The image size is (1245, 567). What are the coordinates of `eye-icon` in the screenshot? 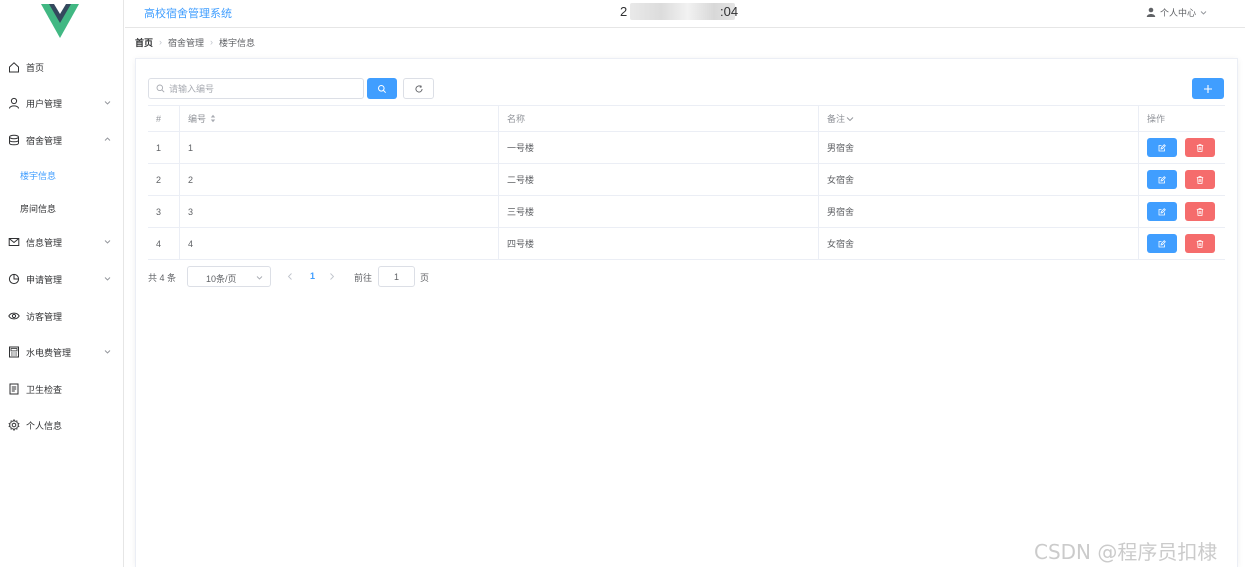 It's located at (14, 316).